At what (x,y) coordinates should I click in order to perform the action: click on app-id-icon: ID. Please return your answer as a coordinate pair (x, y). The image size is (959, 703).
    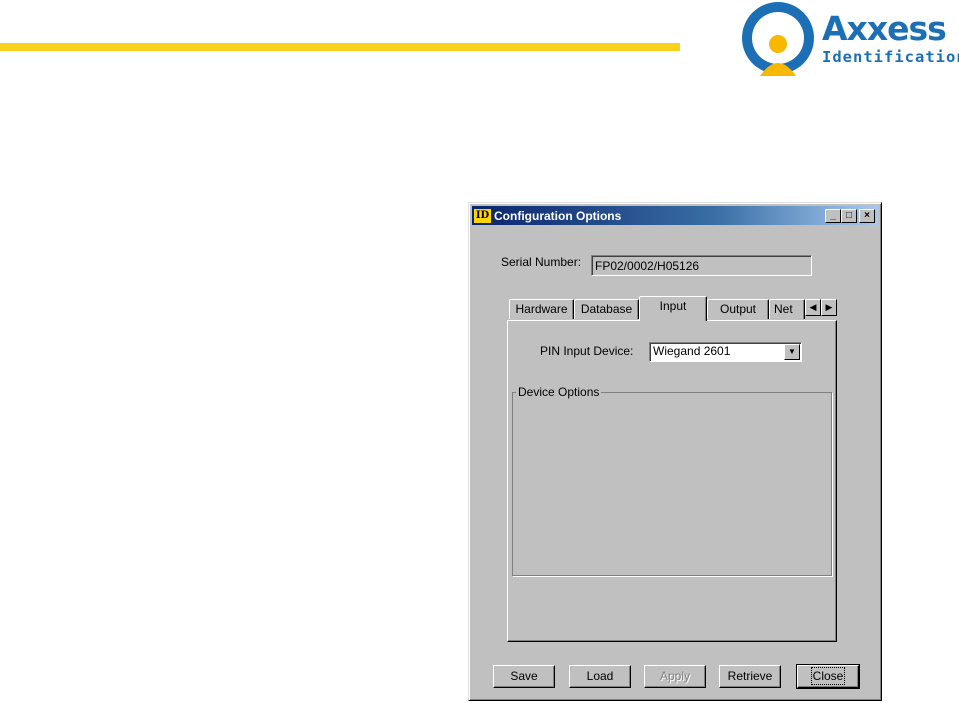
    Looking at the image, I should click on (482, 216).